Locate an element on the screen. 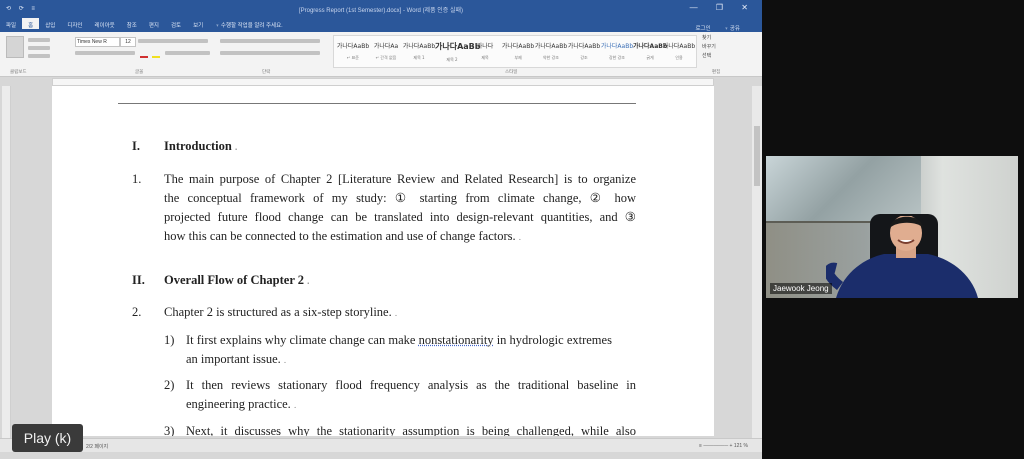 This screenshot has width=1024, height=459. group-label-font: 글꼴 is located at coordinates (139, 71).